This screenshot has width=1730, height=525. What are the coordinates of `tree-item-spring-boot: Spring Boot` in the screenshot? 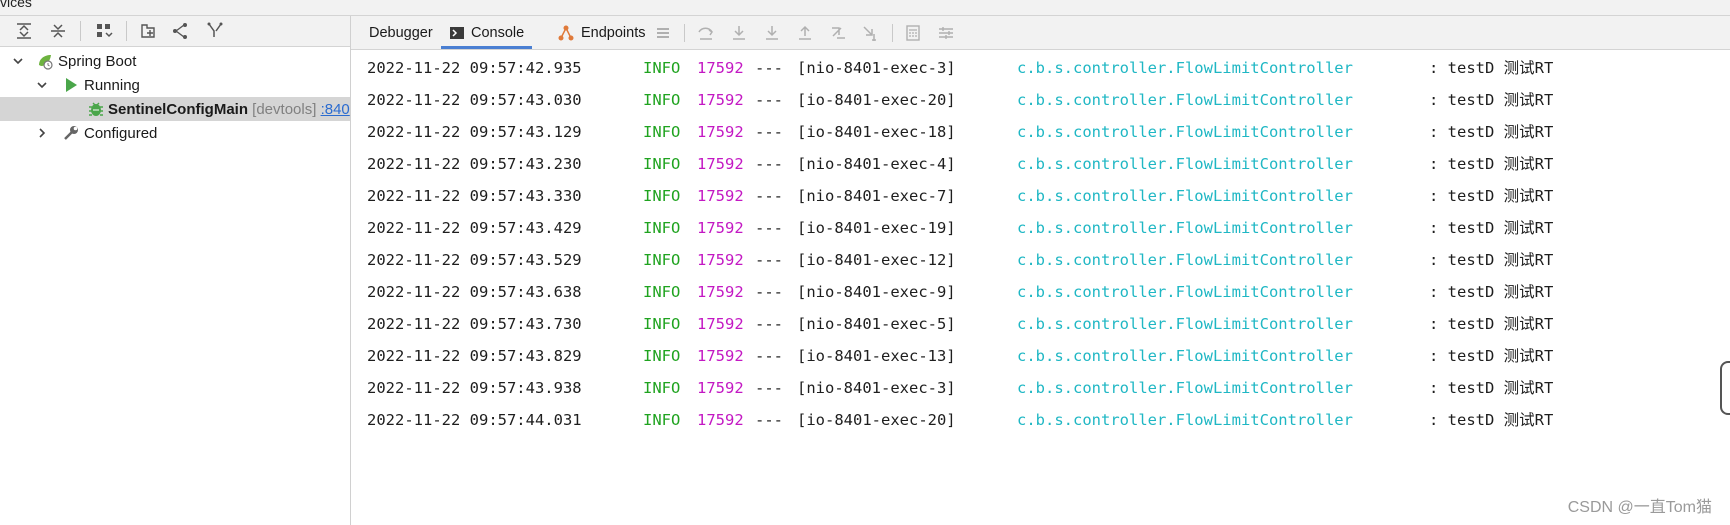 It's located at (175, 61).